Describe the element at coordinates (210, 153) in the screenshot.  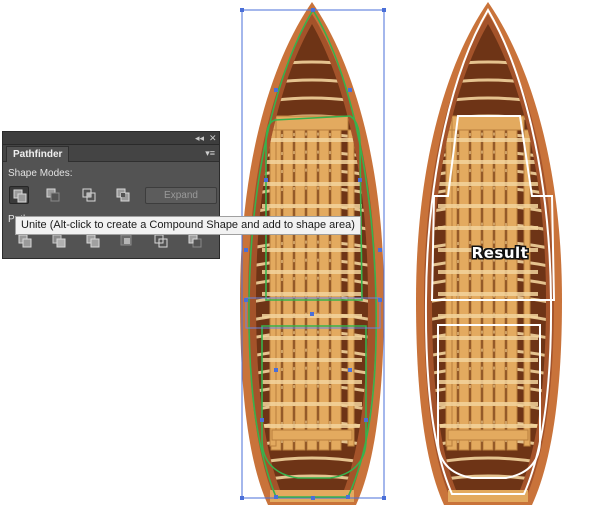
I see `panel-menu-icon: ▾≡` at that location.